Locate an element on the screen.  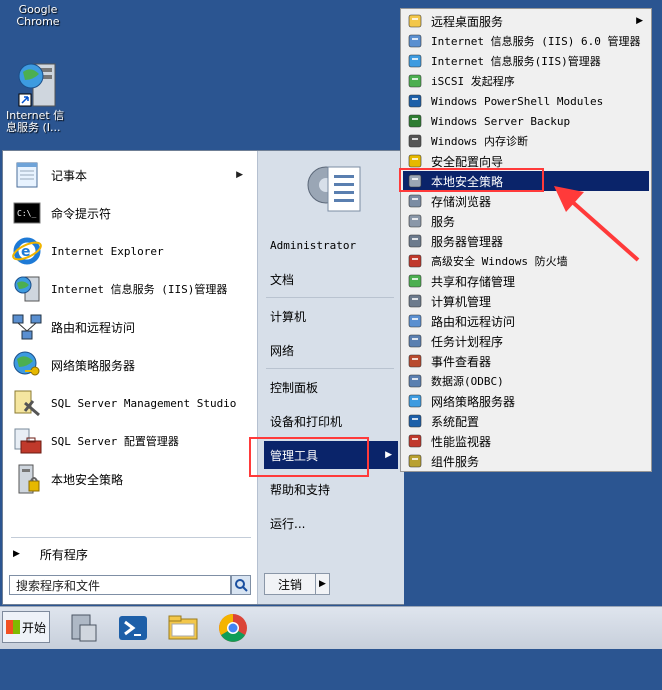
folder-icon is located at coordinates (183, 627).